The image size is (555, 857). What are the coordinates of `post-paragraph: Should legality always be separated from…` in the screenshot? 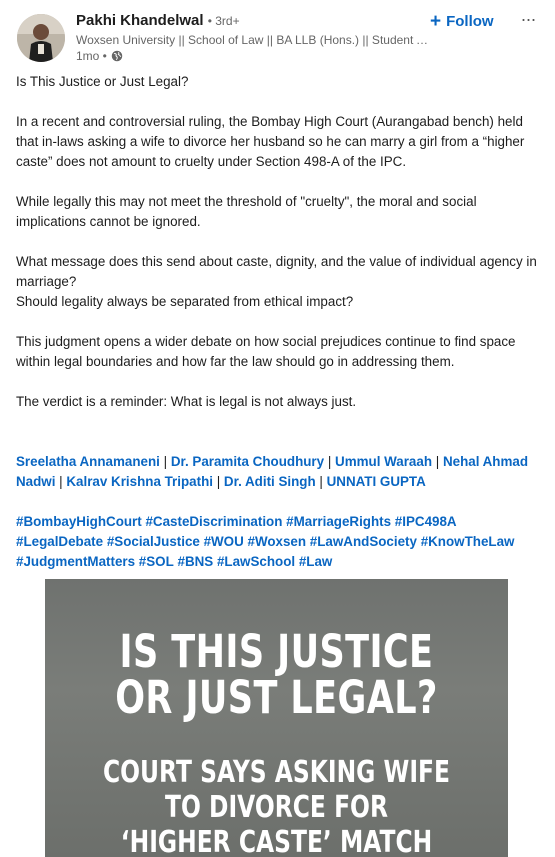 It's located at (185, 301).